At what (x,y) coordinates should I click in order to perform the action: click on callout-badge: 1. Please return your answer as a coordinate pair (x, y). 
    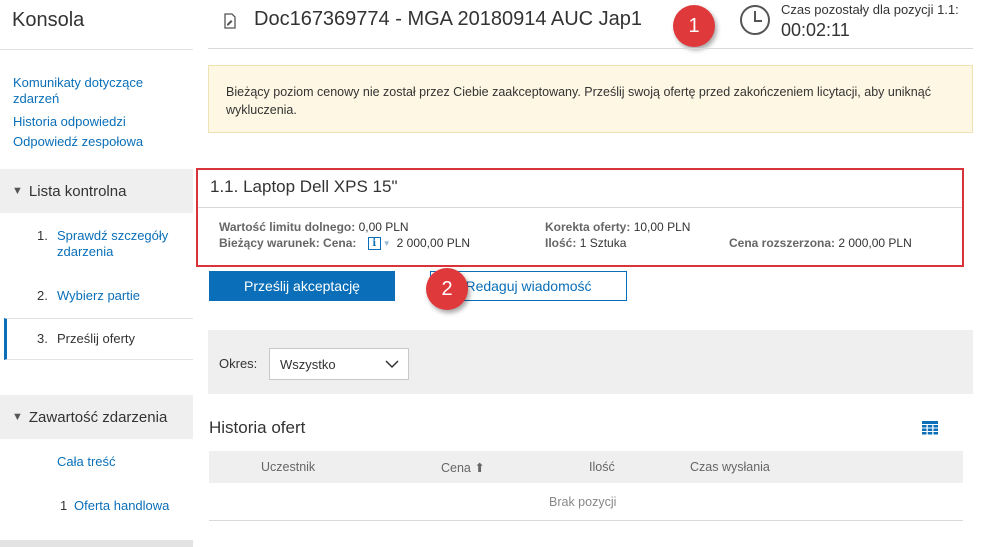
    Looking at the image, I should click on (694, 26).